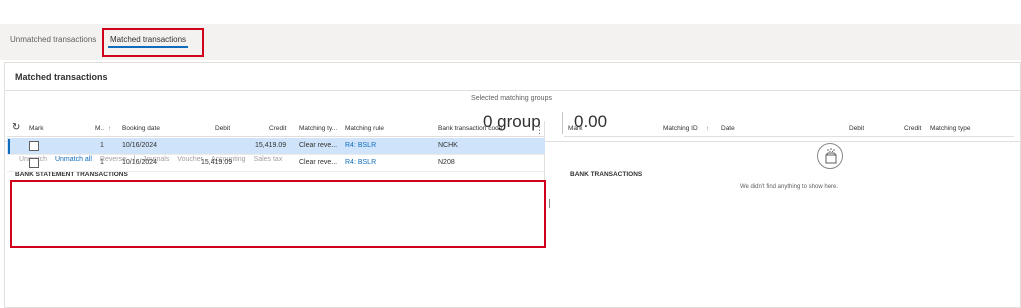 The height and width of the screenshot is (308, 1021). What do you see at coordinates (141, 128) in the screenshot?
I see `column-booking-date: Booking date` at bounding box center [141, 128].